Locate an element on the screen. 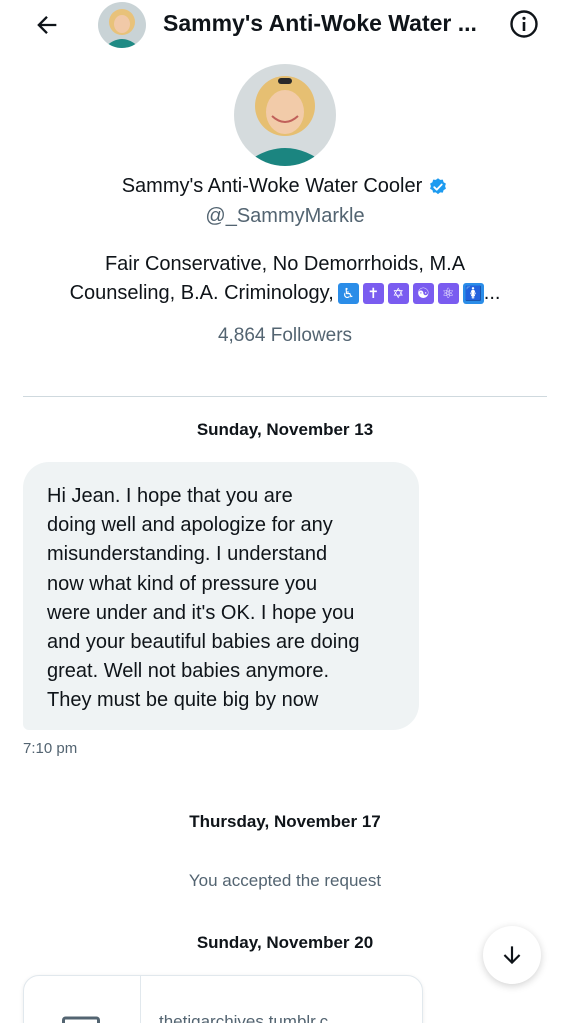 The height and width of the screenshot is (1023, 570). document-icon is located at coordinates (81, 1018).